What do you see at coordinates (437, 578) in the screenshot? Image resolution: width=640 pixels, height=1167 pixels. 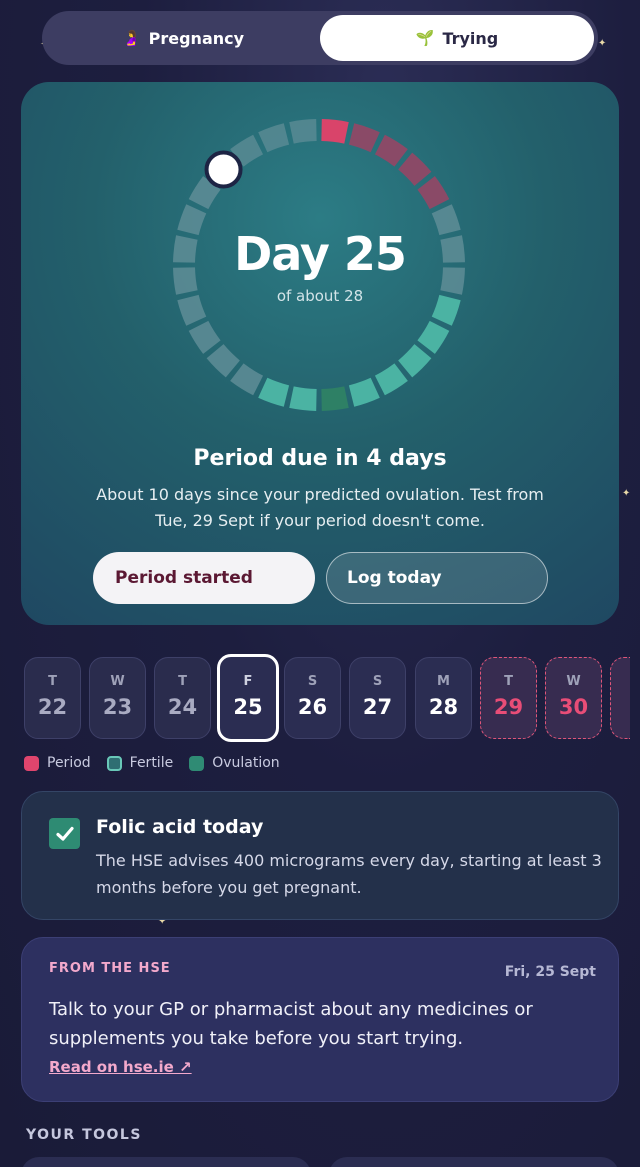 I see `log-today-button: Log today` at bounding box center [437, 578].